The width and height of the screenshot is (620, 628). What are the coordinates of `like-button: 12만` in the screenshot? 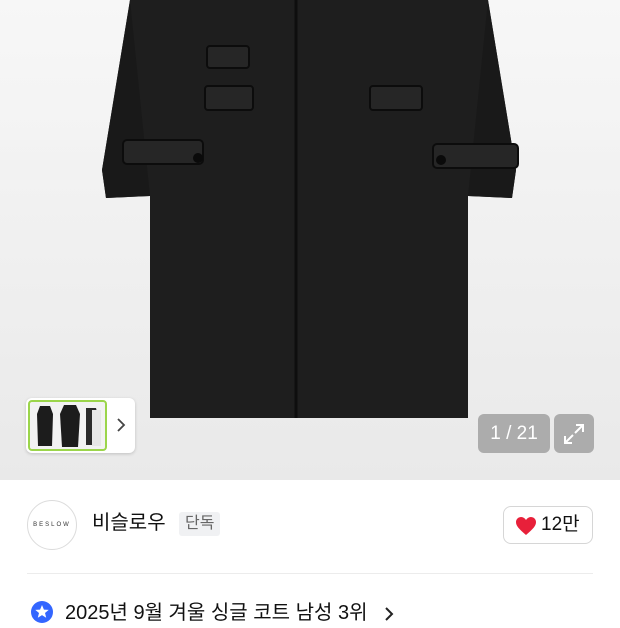 It's located at (548, 525).